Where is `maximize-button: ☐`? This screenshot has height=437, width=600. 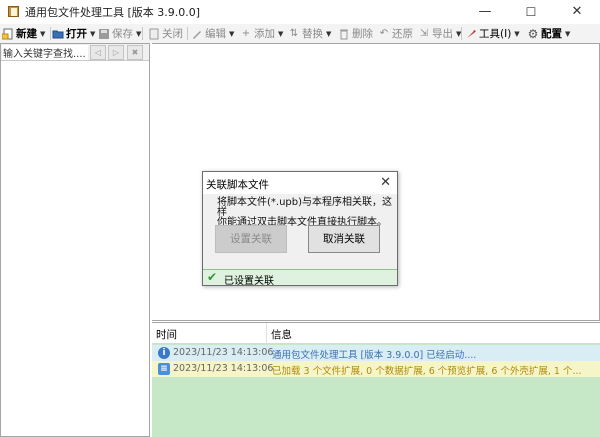 maximize-button: ☐ is located at coordinates (531, 12).